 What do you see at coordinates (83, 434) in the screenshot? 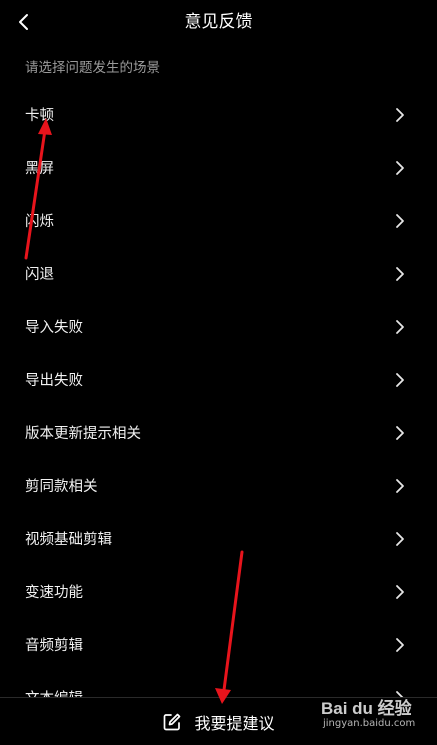
I see `list-item-label: 版本更新提示相关` at bounding box center [83, 434].